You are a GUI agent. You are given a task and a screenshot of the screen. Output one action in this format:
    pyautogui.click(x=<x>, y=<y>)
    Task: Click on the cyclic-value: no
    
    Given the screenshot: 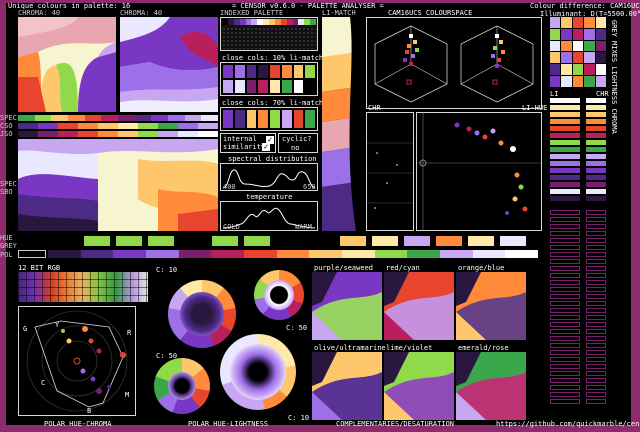 What is the action you would take?
    pyautogui.click(x=295, y=148)
    